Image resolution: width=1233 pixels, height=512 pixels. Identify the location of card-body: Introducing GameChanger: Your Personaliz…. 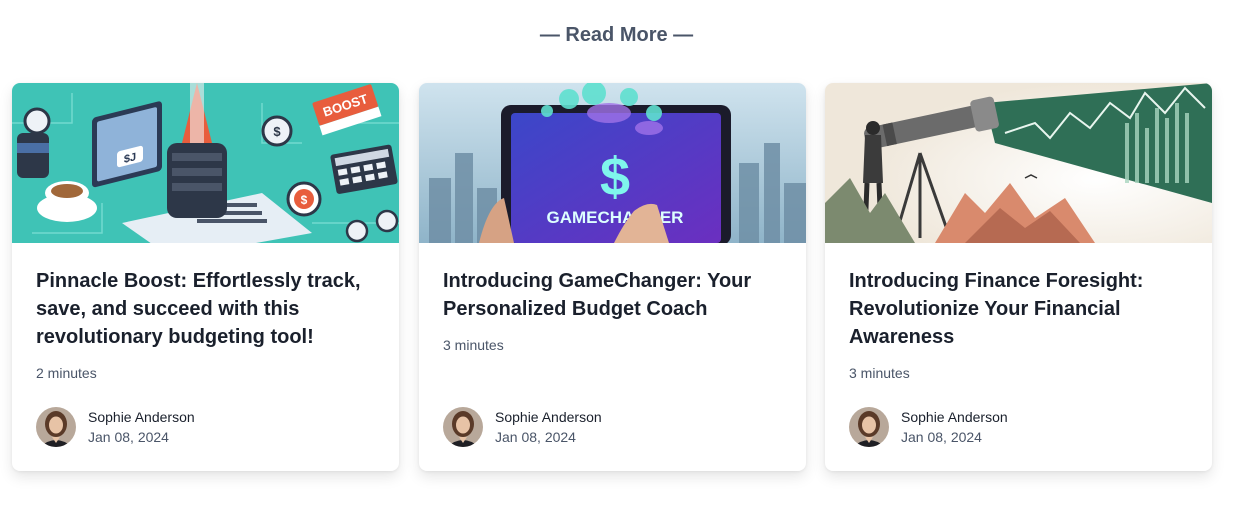
(612, 357).